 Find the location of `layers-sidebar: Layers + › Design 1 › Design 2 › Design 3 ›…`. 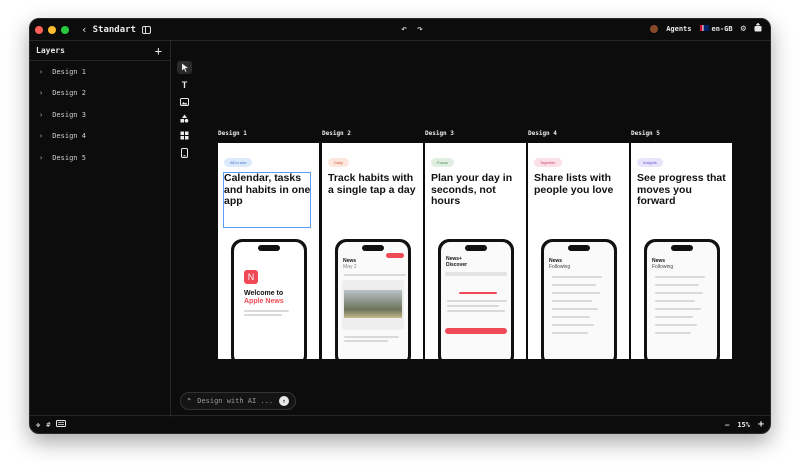

layers-sidebar: Layers + › Design 1 › Design 2 › Design 3 ›… is located at coordinates (100, 229).